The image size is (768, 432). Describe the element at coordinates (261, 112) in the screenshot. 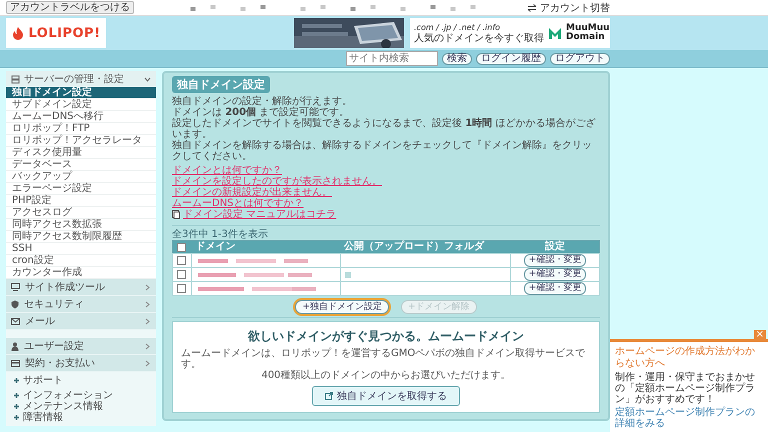

I see `intro-text: ドメインは 200個 まで設定可能です。` at that location.